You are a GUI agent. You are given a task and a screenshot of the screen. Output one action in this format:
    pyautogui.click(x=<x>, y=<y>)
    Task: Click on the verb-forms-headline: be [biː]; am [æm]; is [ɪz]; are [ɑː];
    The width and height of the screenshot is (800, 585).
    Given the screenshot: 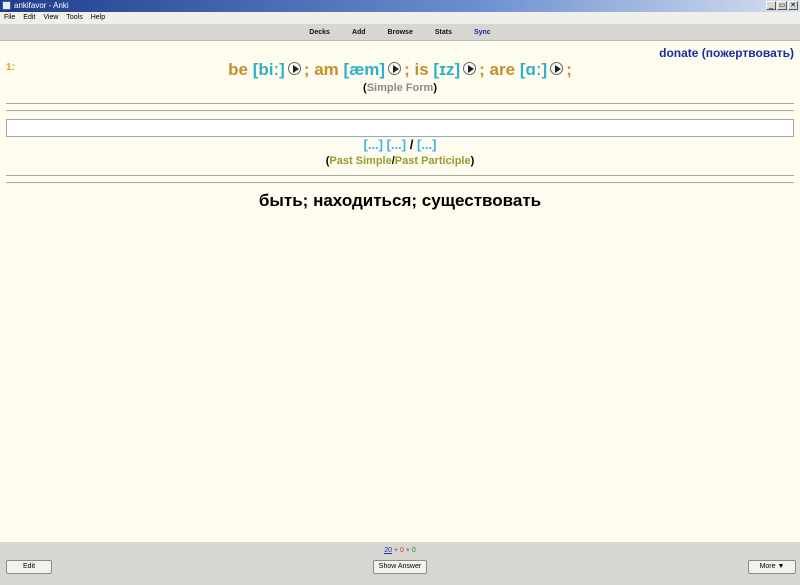 What is the action you would take?
    pyautogui.click(x=400, y=70)
    